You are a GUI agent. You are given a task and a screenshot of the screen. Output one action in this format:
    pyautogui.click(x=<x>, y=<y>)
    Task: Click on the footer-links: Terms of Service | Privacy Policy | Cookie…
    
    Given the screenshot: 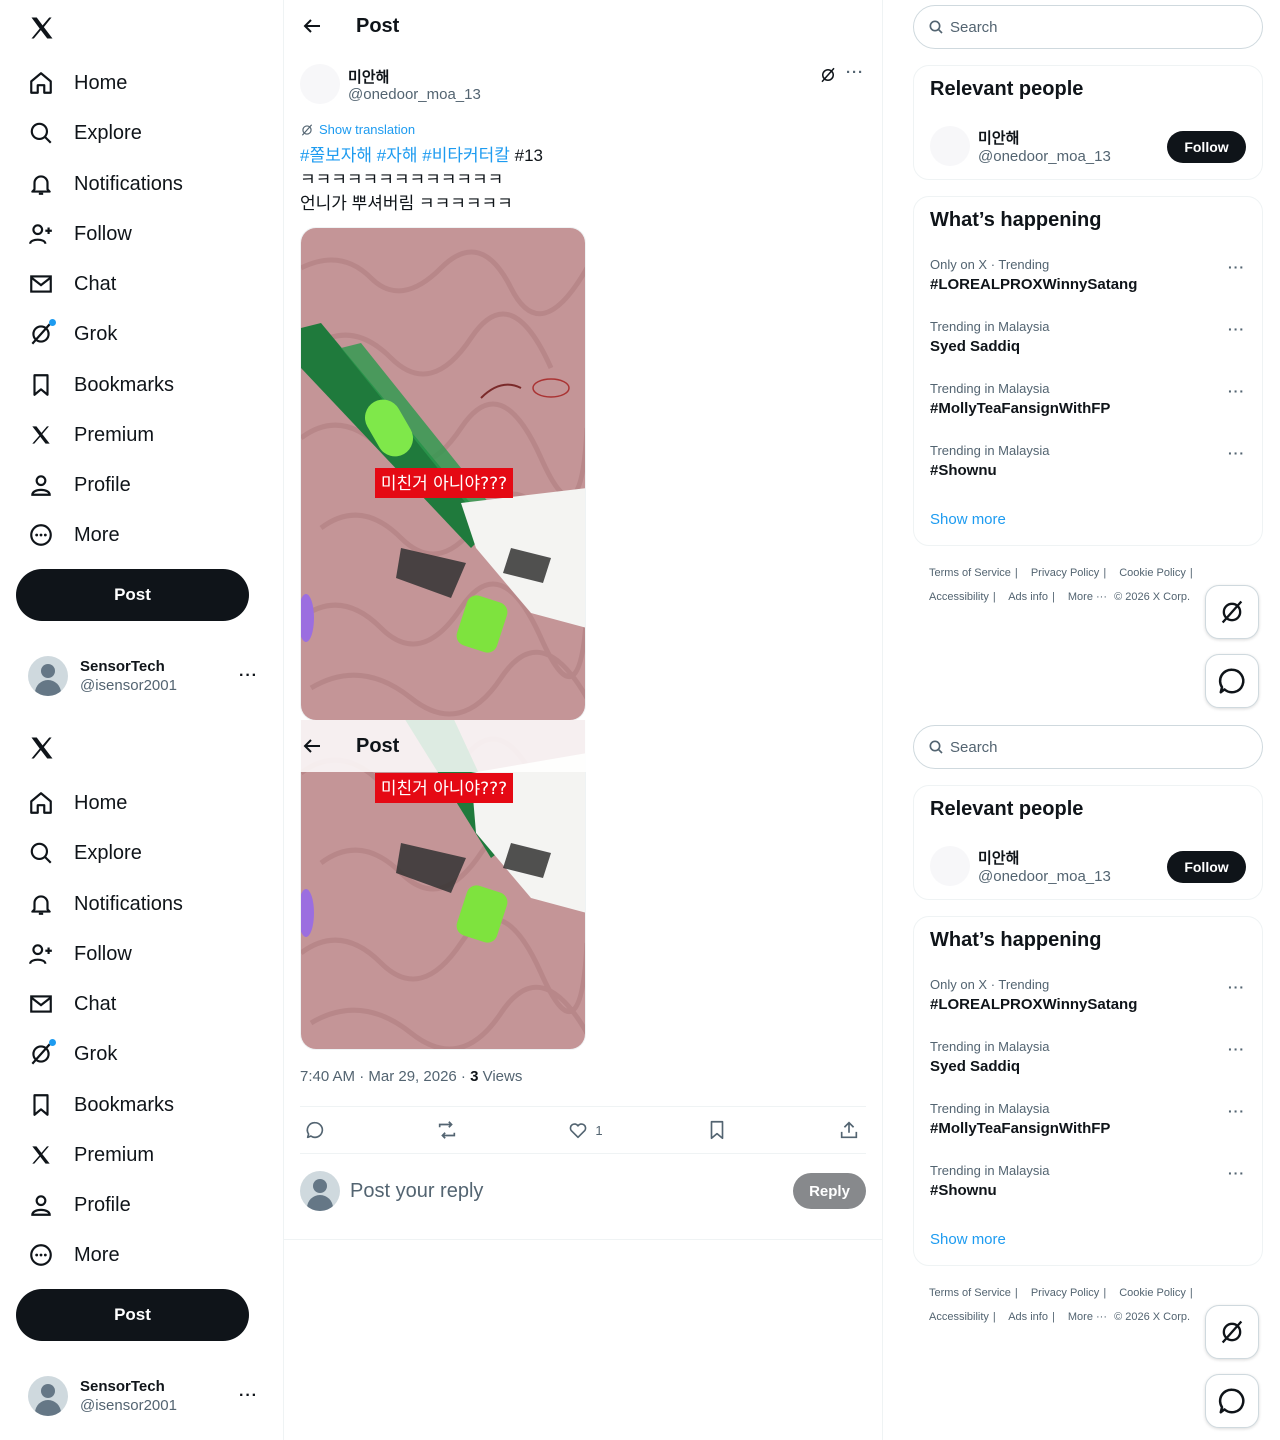 What is the action you would take?
    pyautogui.click(x=1061, y=585)
    